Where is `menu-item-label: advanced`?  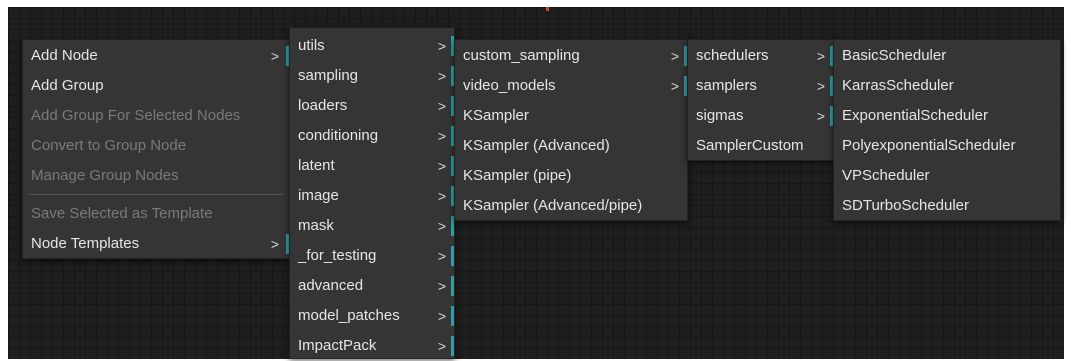 menu-item-label: advanced is located at coordinates (331, 285).